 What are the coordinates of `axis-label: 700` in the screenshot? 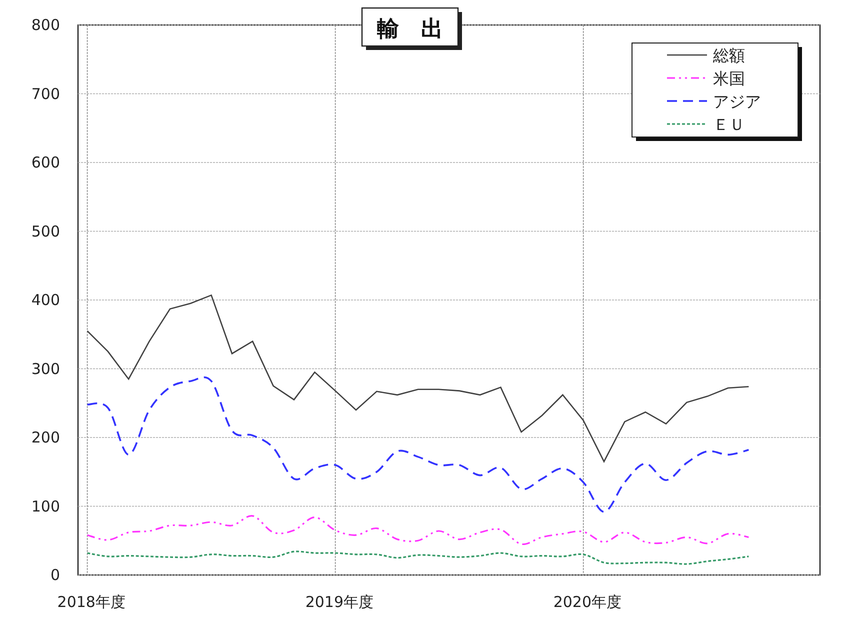 It's located at (45, 93).